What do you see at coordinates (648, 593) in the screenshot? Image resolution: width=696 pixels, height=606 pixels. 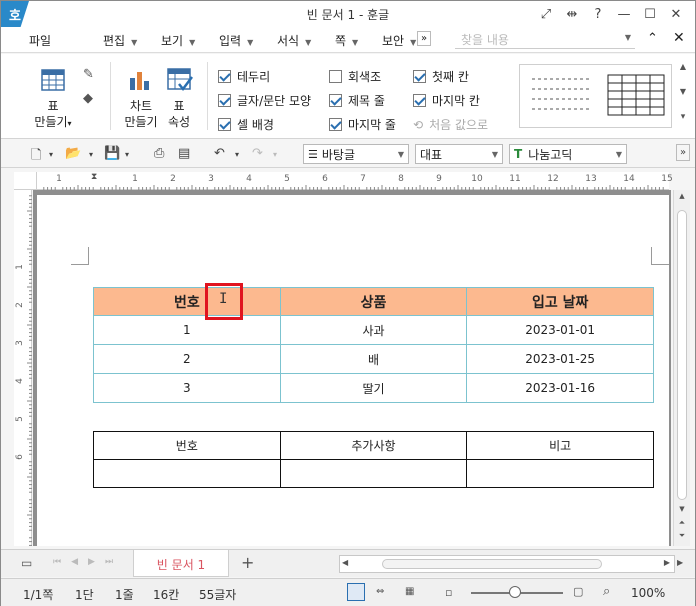 I see `zoom-level: 100%` at bounding box center [648, 593].